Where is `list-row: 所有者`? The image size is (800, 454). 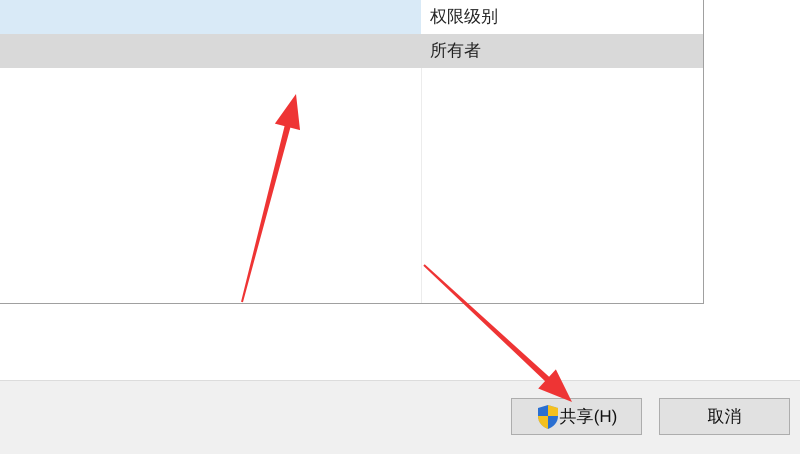
list-row: 所有者 is located at coordinates (351, 51).